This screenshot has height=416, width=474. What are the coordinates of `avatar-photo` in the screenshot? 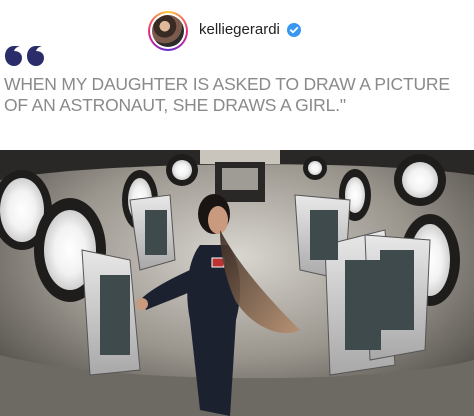 It's located at (168, 31).